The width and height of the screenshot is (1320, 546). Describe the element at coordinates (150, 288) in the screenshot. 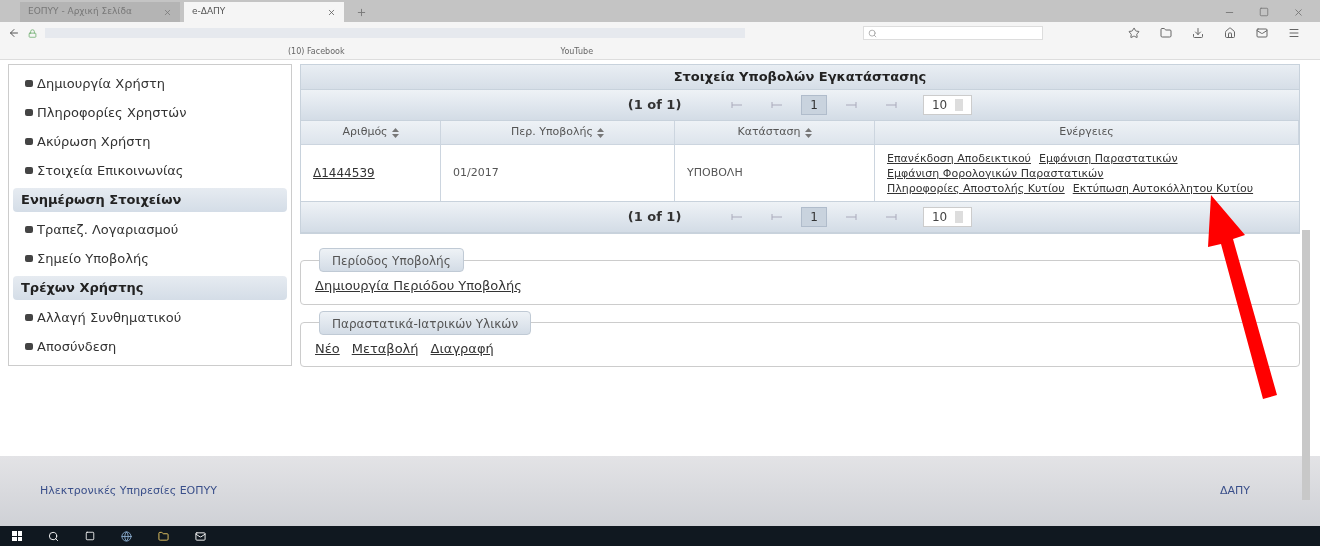

I see `sidebar-heading: Τρέχων Χρήστης` at that location.